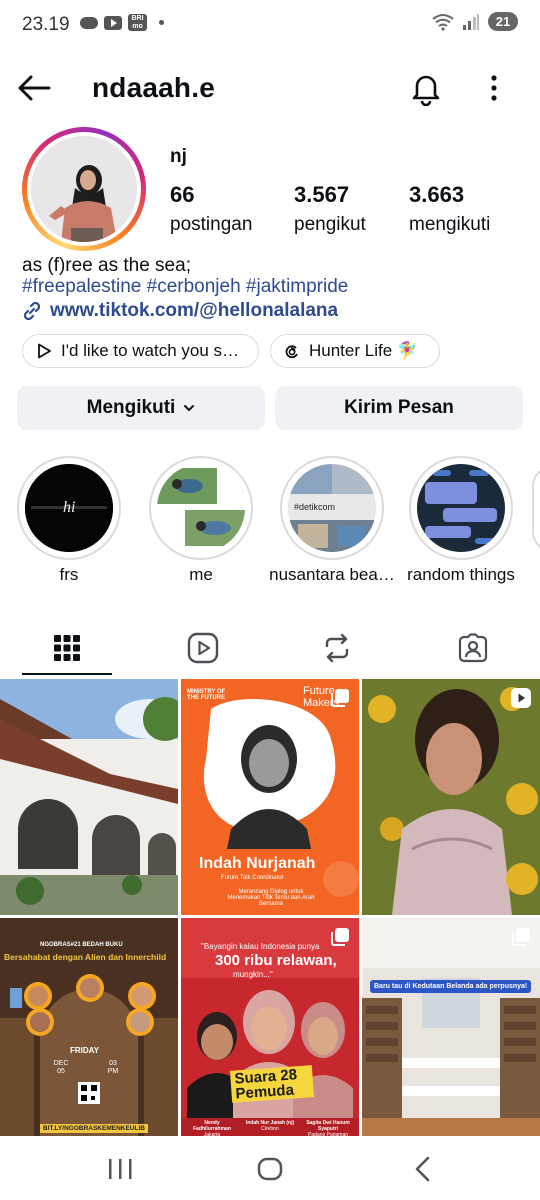 The height and width of the screenshot is (1200, 540). I want to click on avatar, so click(84, 189).